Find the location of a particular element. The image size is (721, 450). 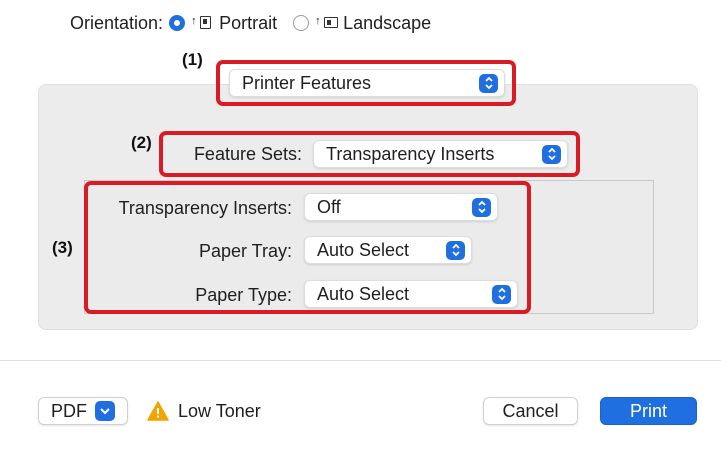

orientation-row: Orientation: ↑ Portrait ↑ Landscape is located at coordinates (255, 23).